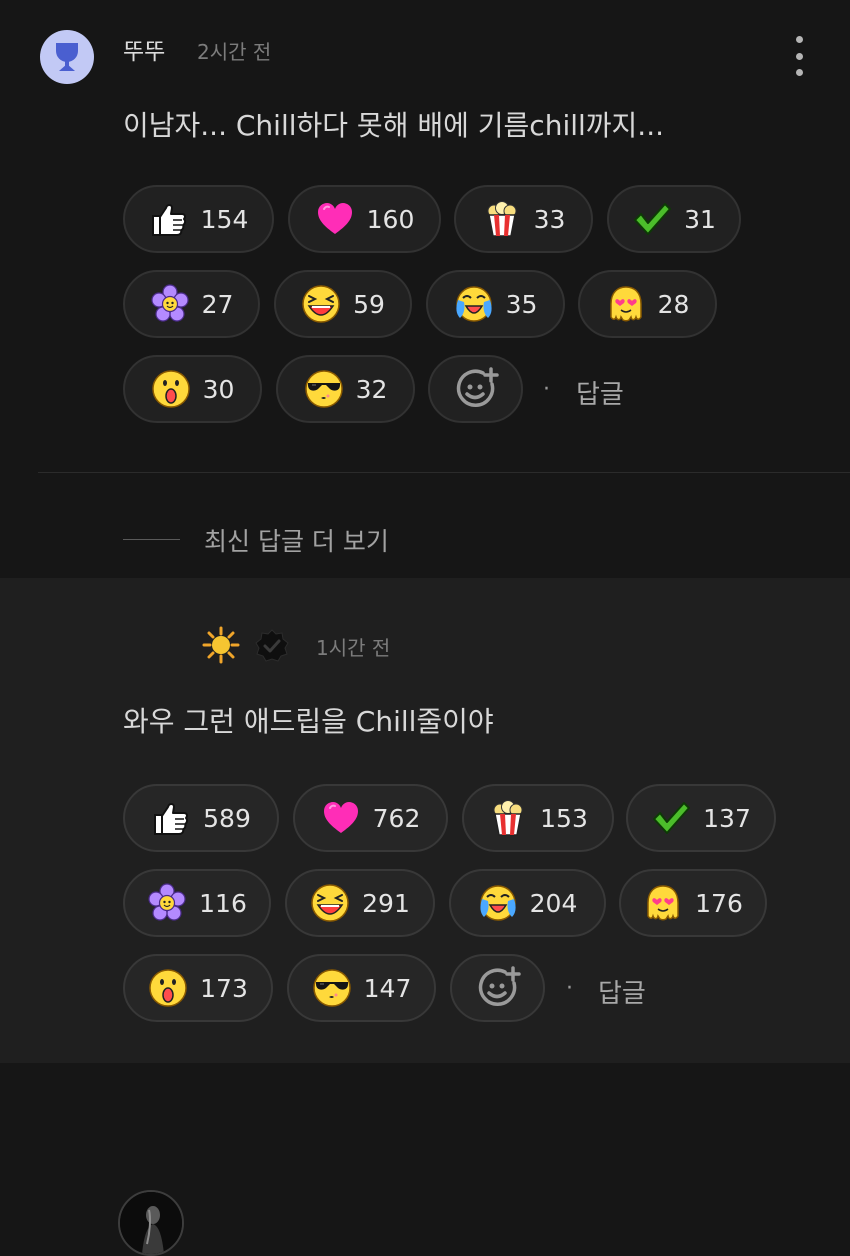 The height and width of the screenshot is (1256, 850). I want to click on username: 뚜뚜, so click(144, 49).